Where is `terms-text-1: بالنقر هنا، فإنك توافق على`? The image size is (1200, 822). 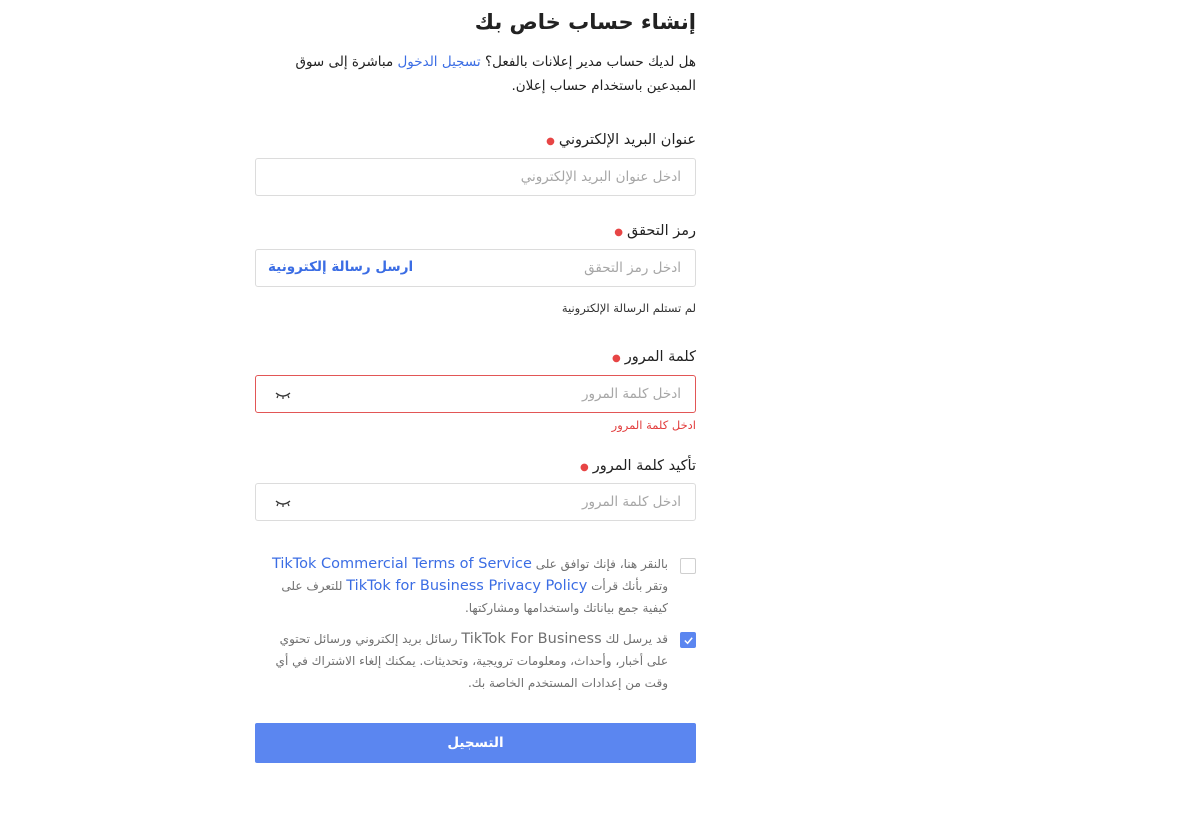
terms-text-1: بالنقر هنا، فإنك توافق على is located at coordinates (599, 564).